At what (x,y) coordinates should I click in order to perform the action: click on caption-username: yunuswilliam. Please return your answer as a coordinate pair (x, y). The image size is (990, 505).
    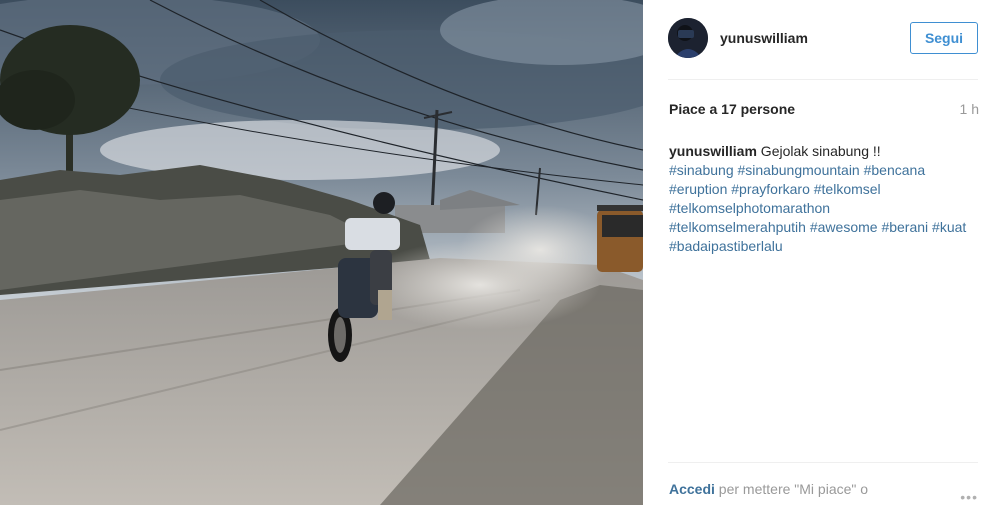
    Looking at the image, I should click on (713, 151).